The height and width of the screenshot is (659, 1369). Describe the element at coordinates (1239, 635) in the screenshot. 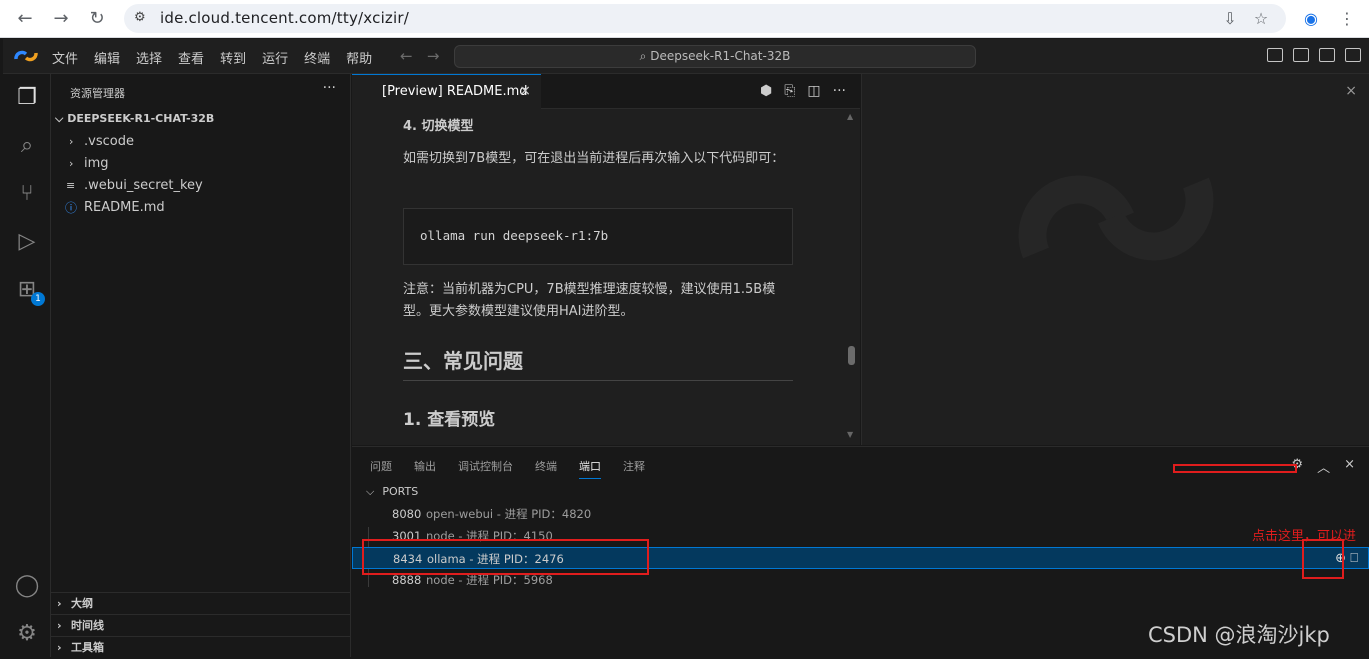

I see `csdn-watermark: CSDN @浪淘沙jkp` at that location.